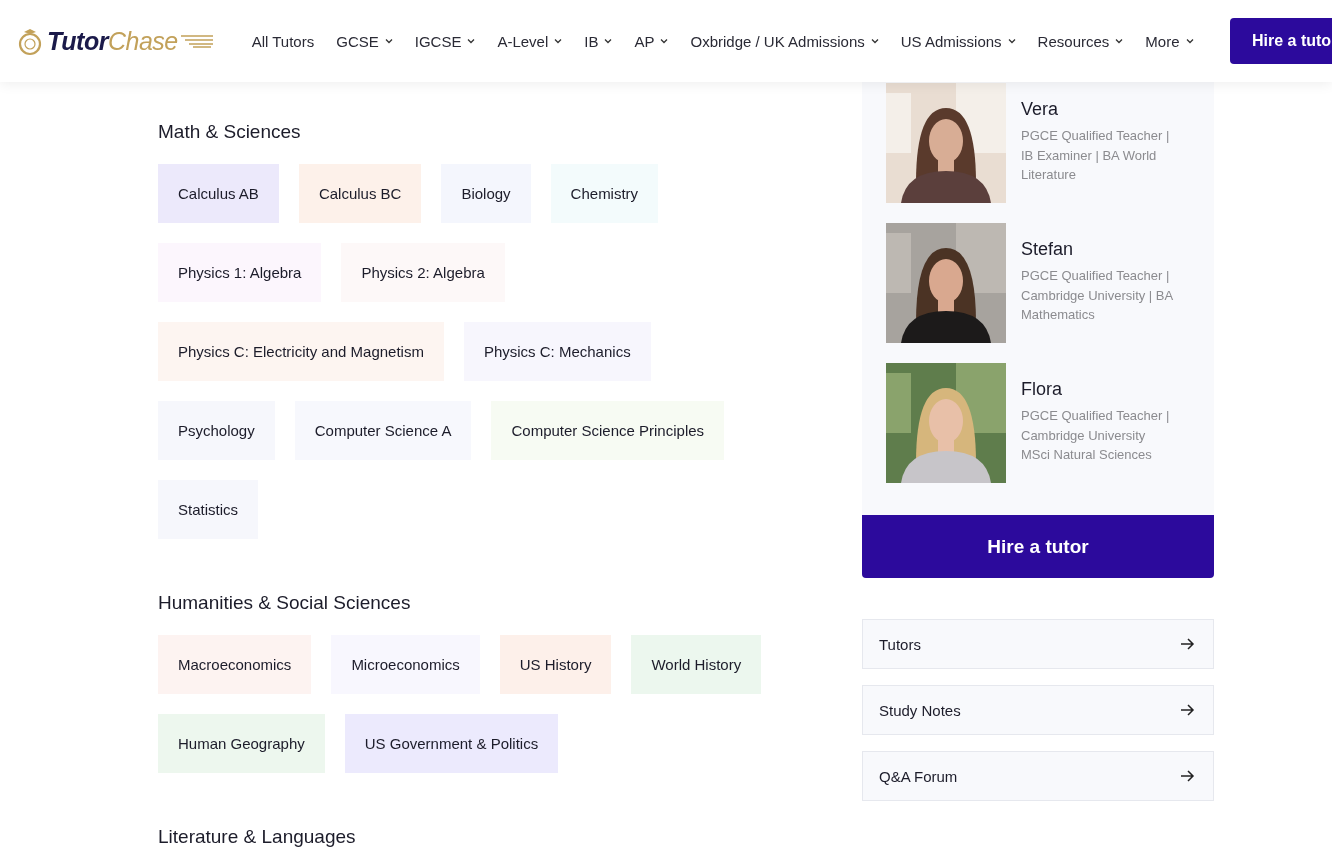 This screenshot has width=1332, height=851. I want to click on tutor-name: Vera, so click(1040, 109).